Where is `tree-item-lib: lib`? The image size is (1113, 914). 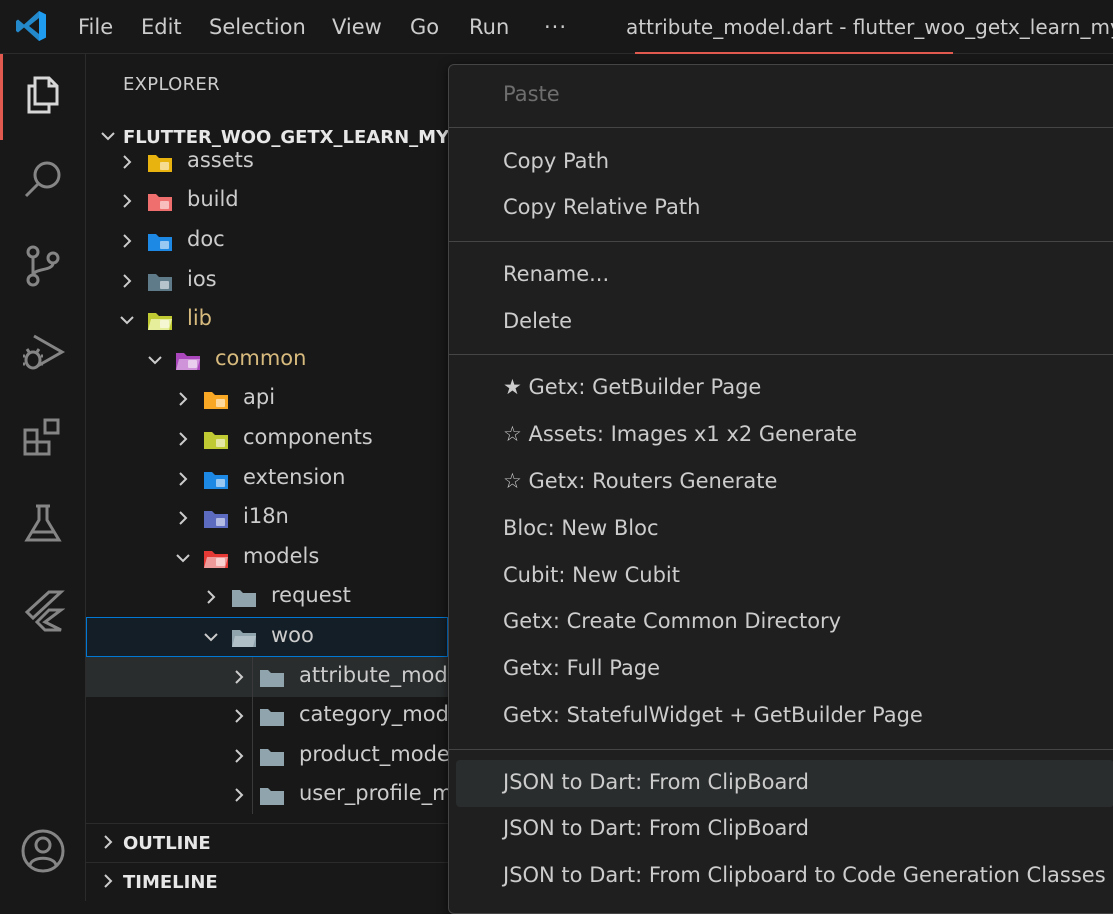 tree-item-lib: lib is located at coordinates (267, 320).